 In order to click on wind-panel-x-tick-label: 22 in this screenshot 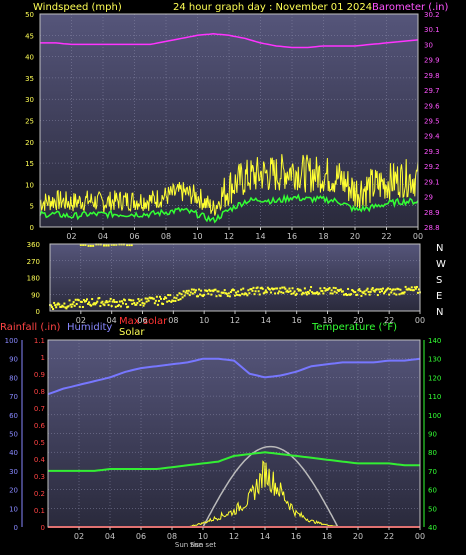, I will do `click(386, 236)`.